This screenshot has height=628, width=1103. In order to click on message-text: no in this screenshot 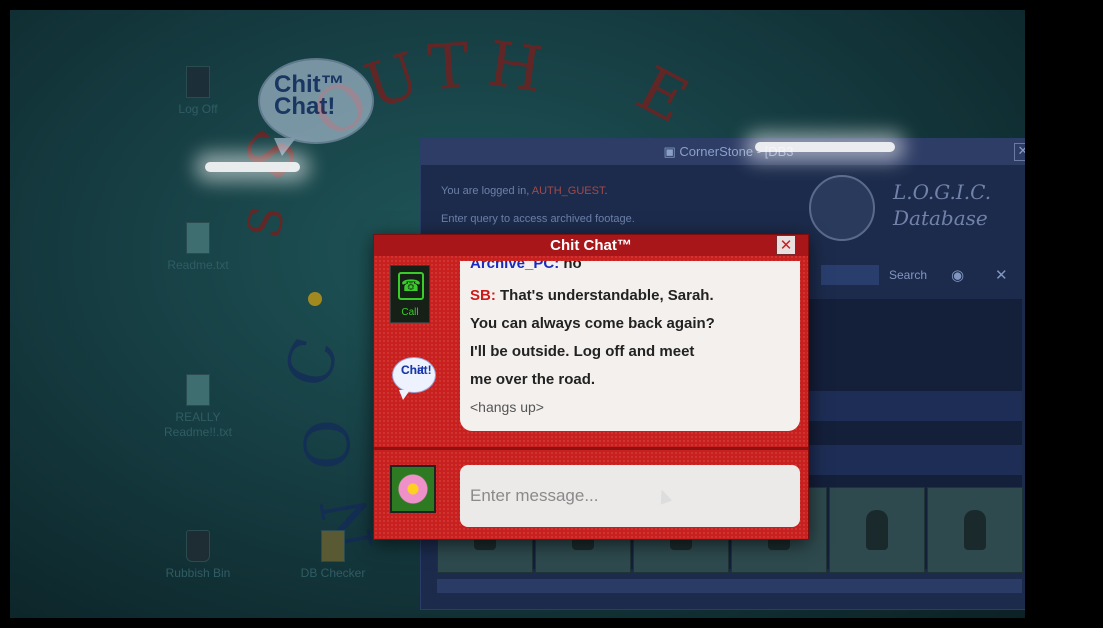, I will do `click(570, 266)`.